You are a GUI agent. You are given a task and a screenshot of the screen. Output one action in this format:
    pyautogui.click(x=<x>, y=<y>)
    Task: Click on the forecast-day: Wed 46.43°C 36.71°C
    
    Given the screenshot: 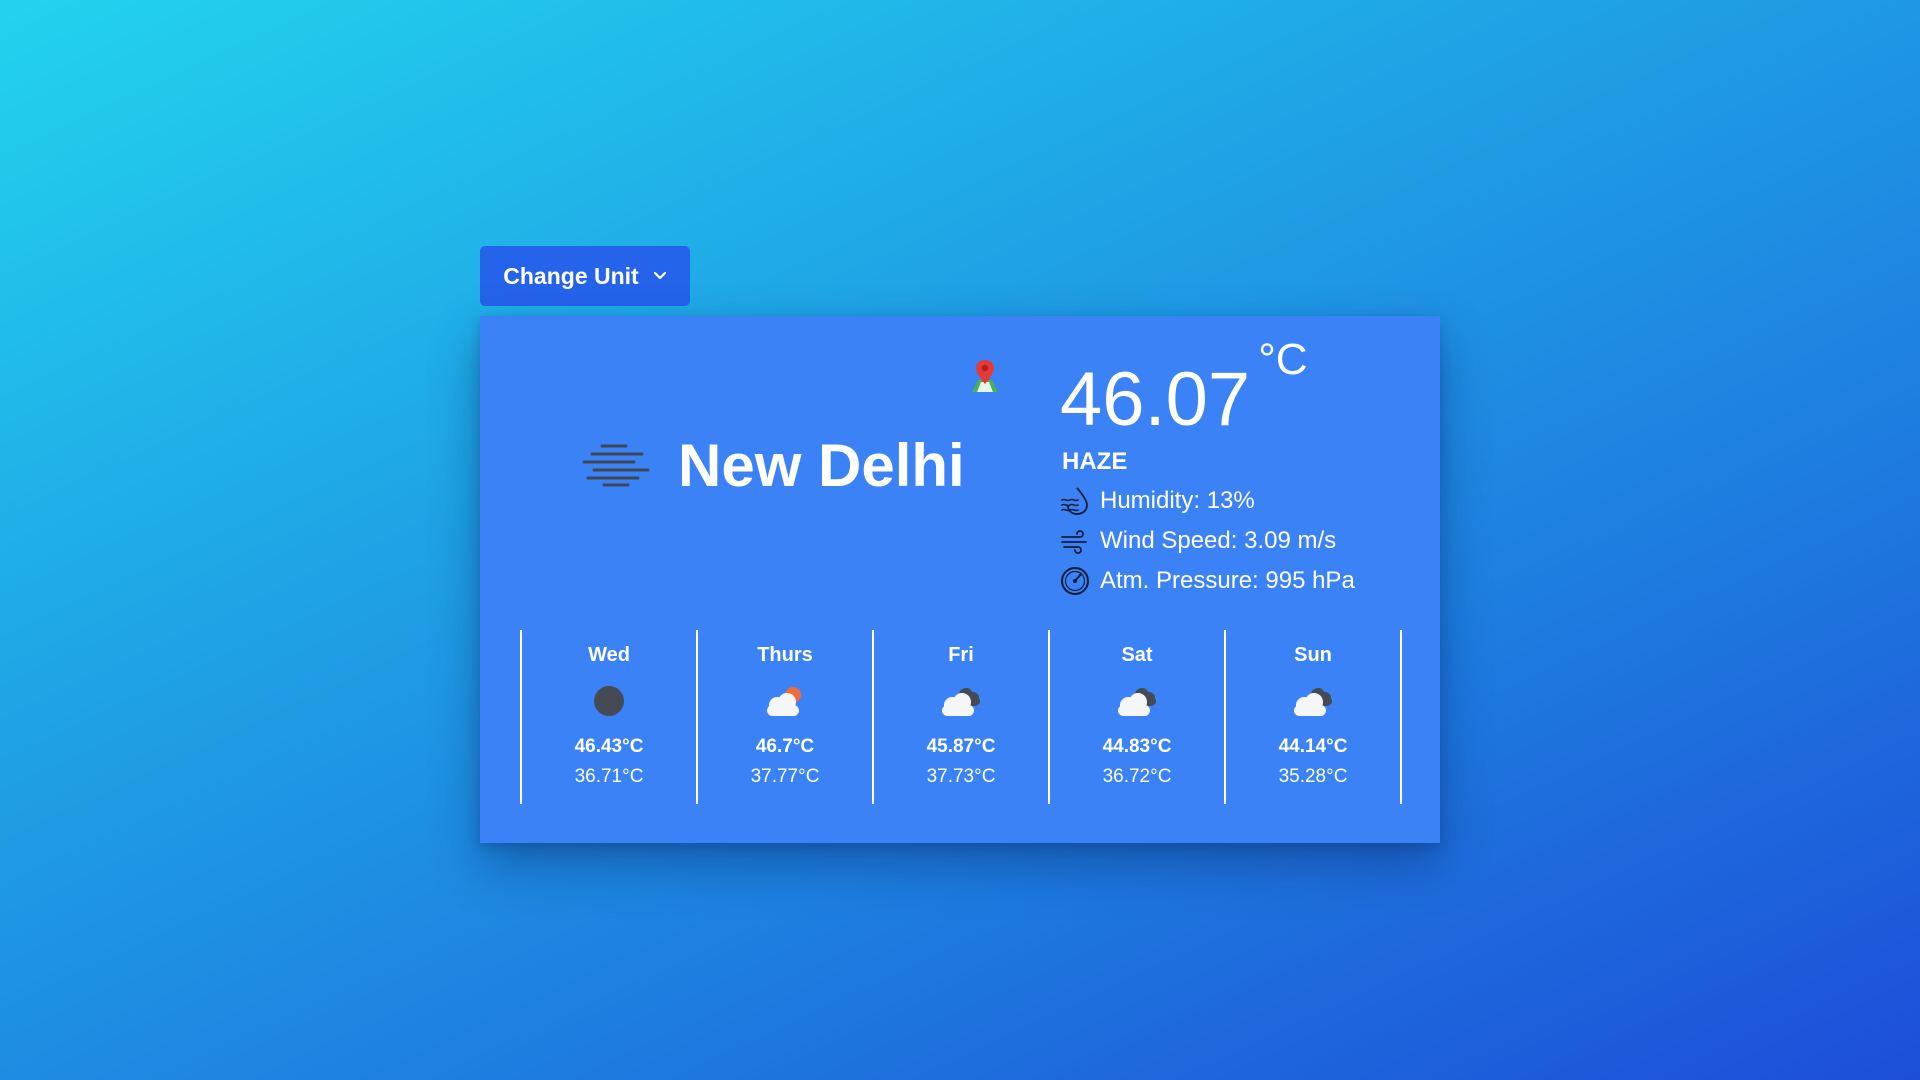 What is the action you would take?
    pyautogui.click(x=608, y=717)
    